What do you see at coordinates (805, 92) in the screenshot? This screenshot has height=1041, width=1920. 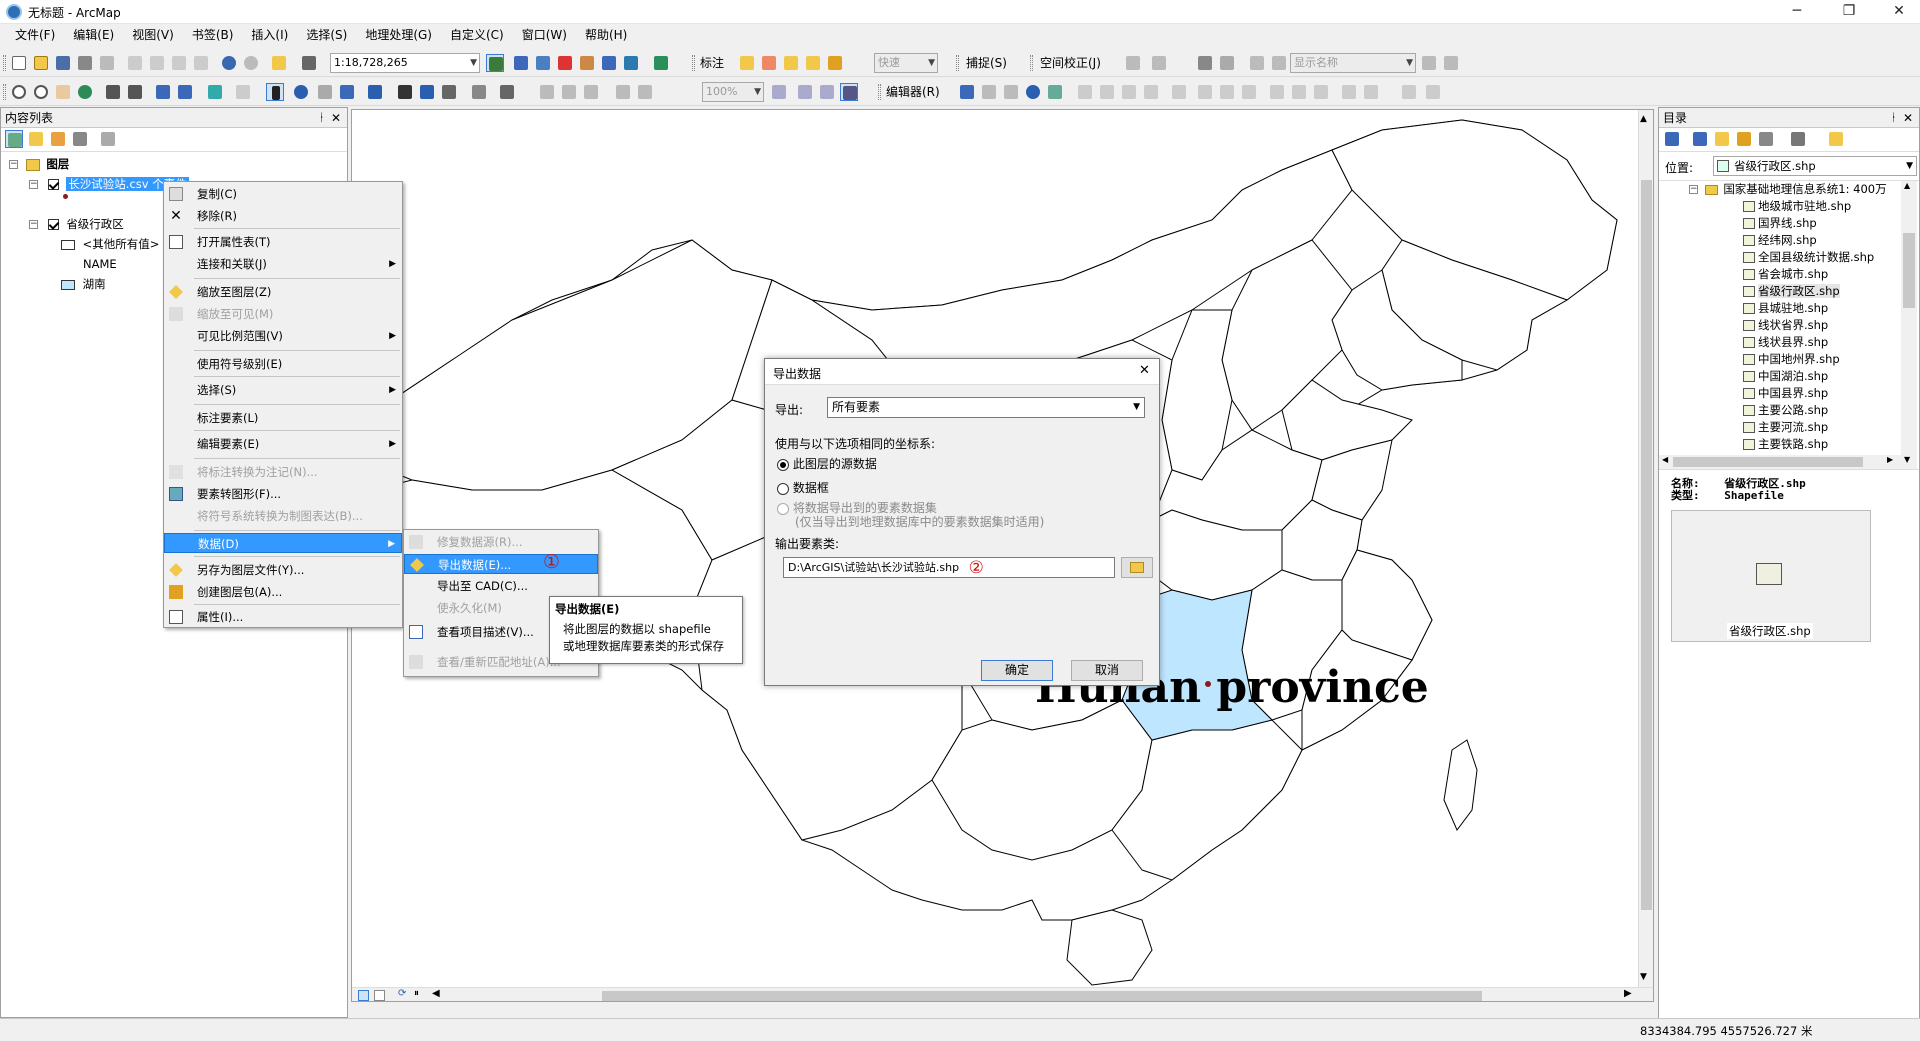 I see `focus-data-frame-icon` at bounding box center [805, 92].